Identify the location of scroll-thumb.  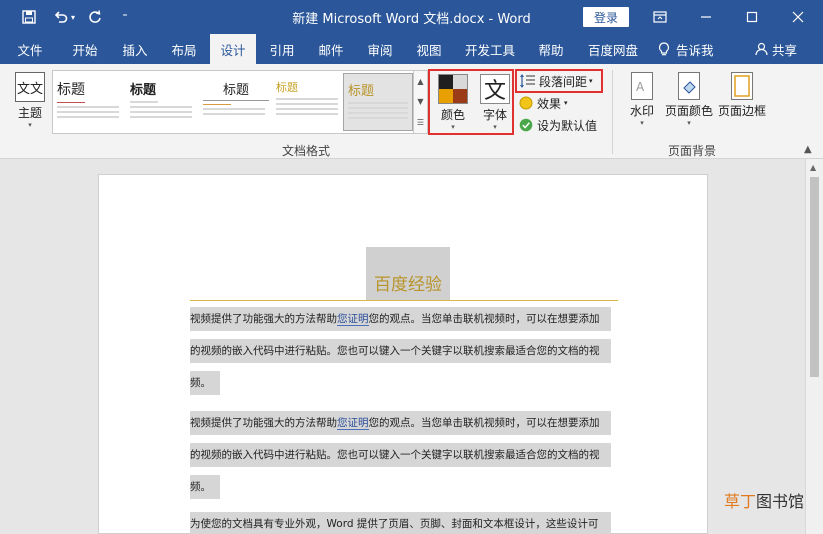
(814, 277).